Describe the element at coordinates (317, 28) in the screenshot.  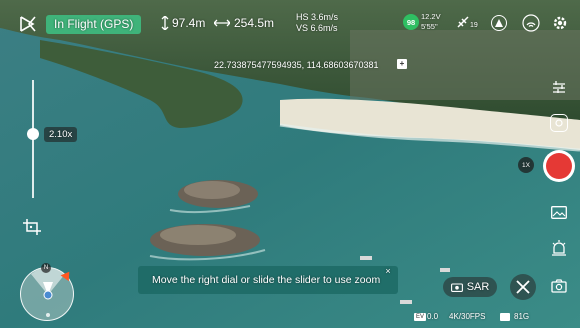
I see `vertical-speed: VS 6.6m/s` at that location.